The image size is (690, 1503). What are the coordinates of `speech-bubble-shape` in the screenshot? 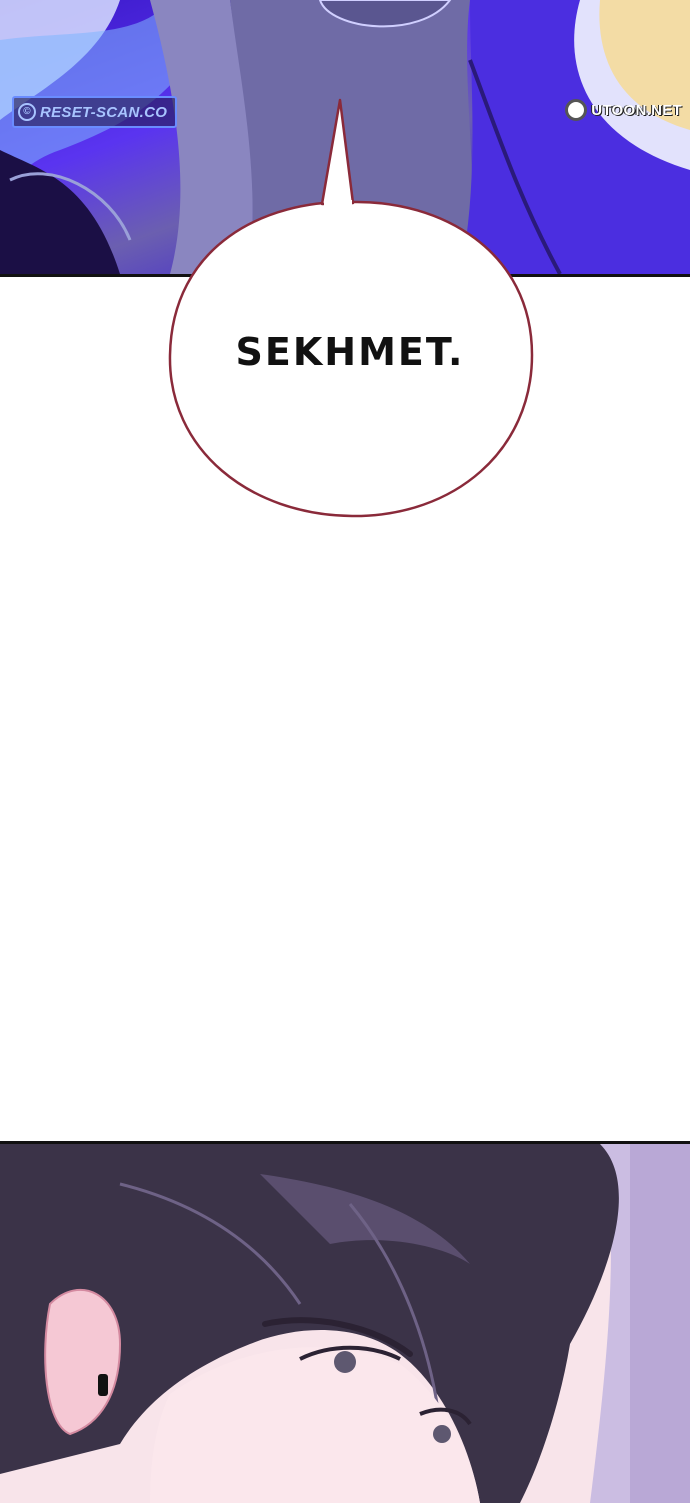 It's located at (351, 308).